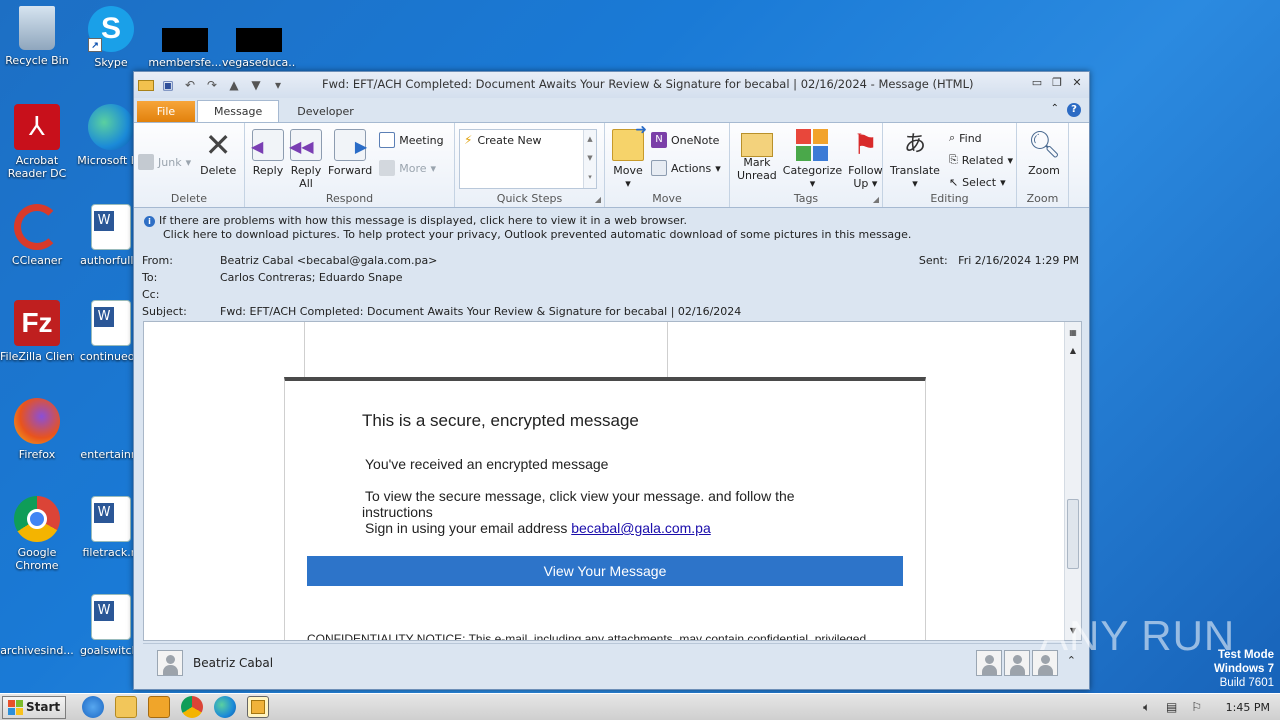 Image resolution: width=1280 pixels, height=720 pixels. I want to click on help-icon: ?, so click(1074, 110).